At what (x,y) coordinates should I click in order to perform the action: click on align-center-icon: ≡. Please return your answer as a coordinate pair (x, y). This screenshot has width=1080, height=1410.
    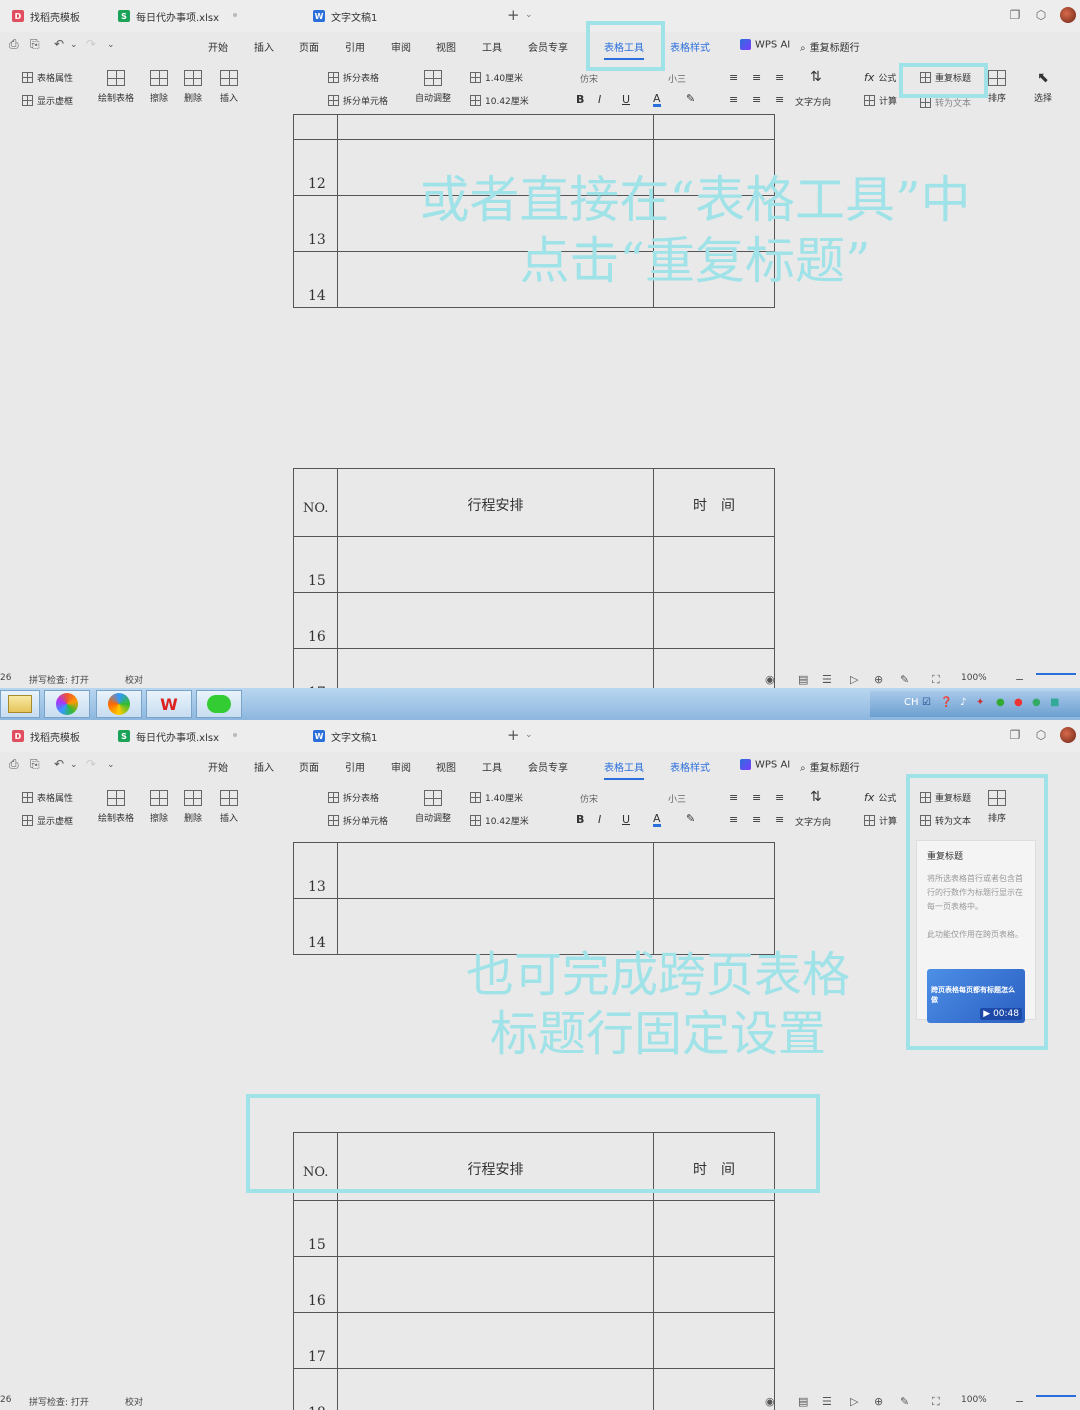
    Looking at the image, I should click on (756, 819).